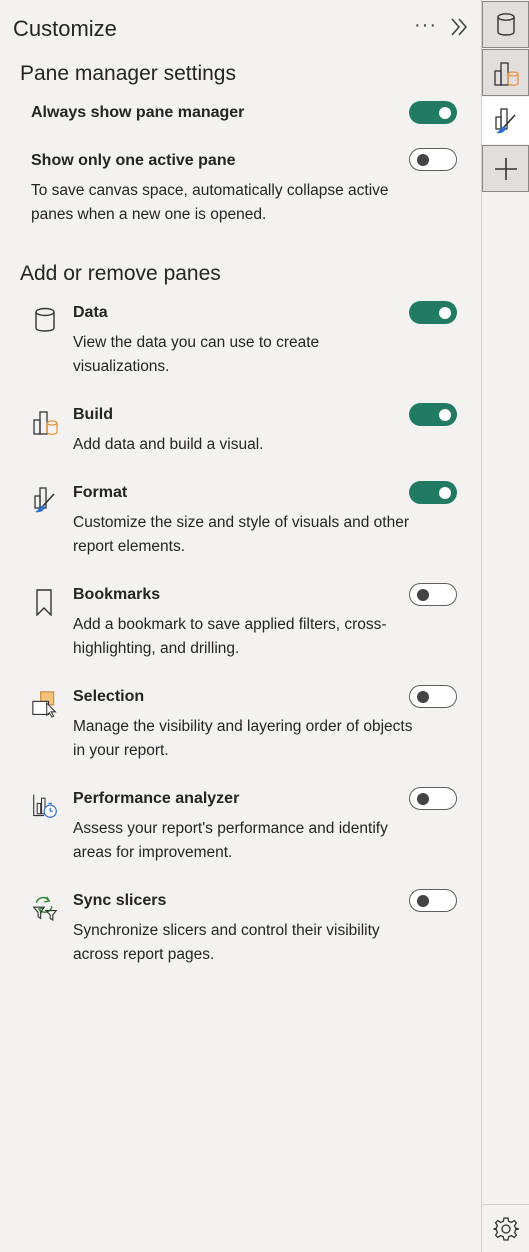 This screenshot has width=529, height=1252. What do you see at coordinates (117, 594) in the screenshot?
I see `pane-item-bookmarks-label: Bookmarks` at bounding box center [117, 594].